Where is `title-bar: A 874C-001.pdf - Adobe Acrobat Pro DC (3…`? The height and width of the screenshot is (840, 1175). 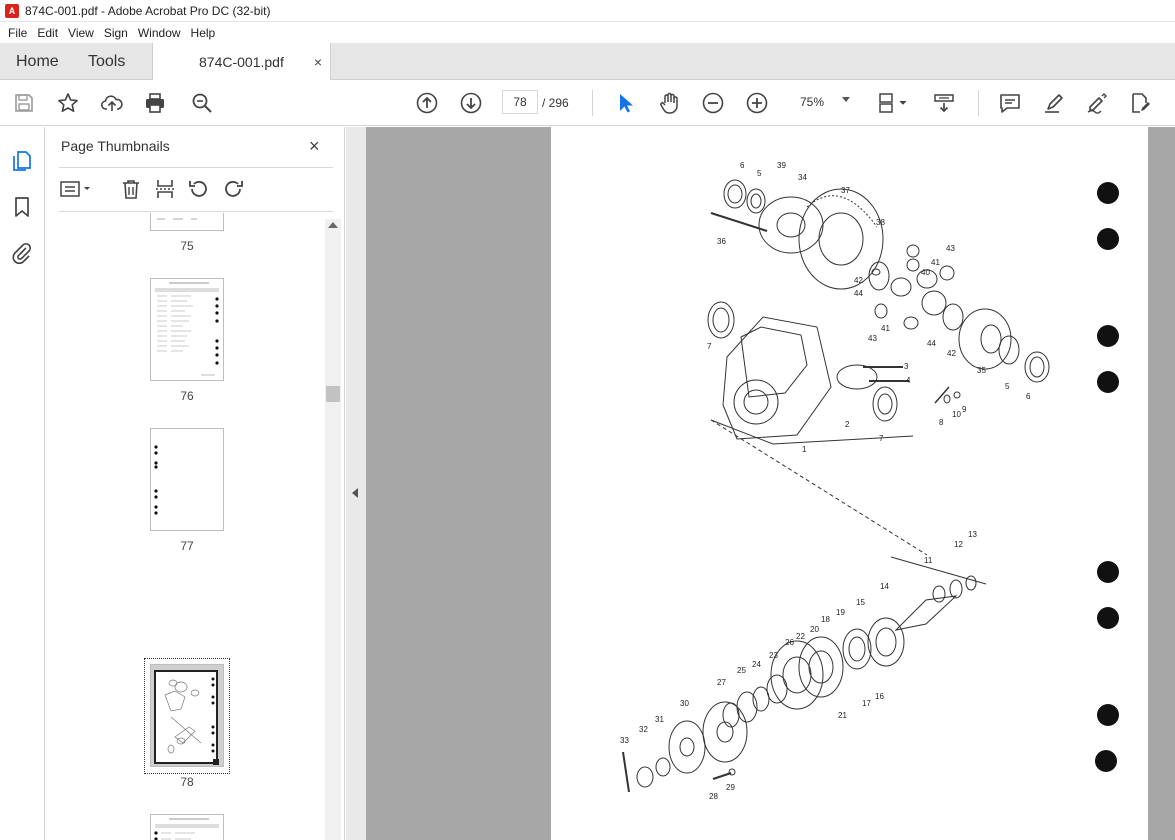
title-bar: A 874C-001.pdf - Adobe Acrobat Pro DC (3… is located at coordinates (587, 11).